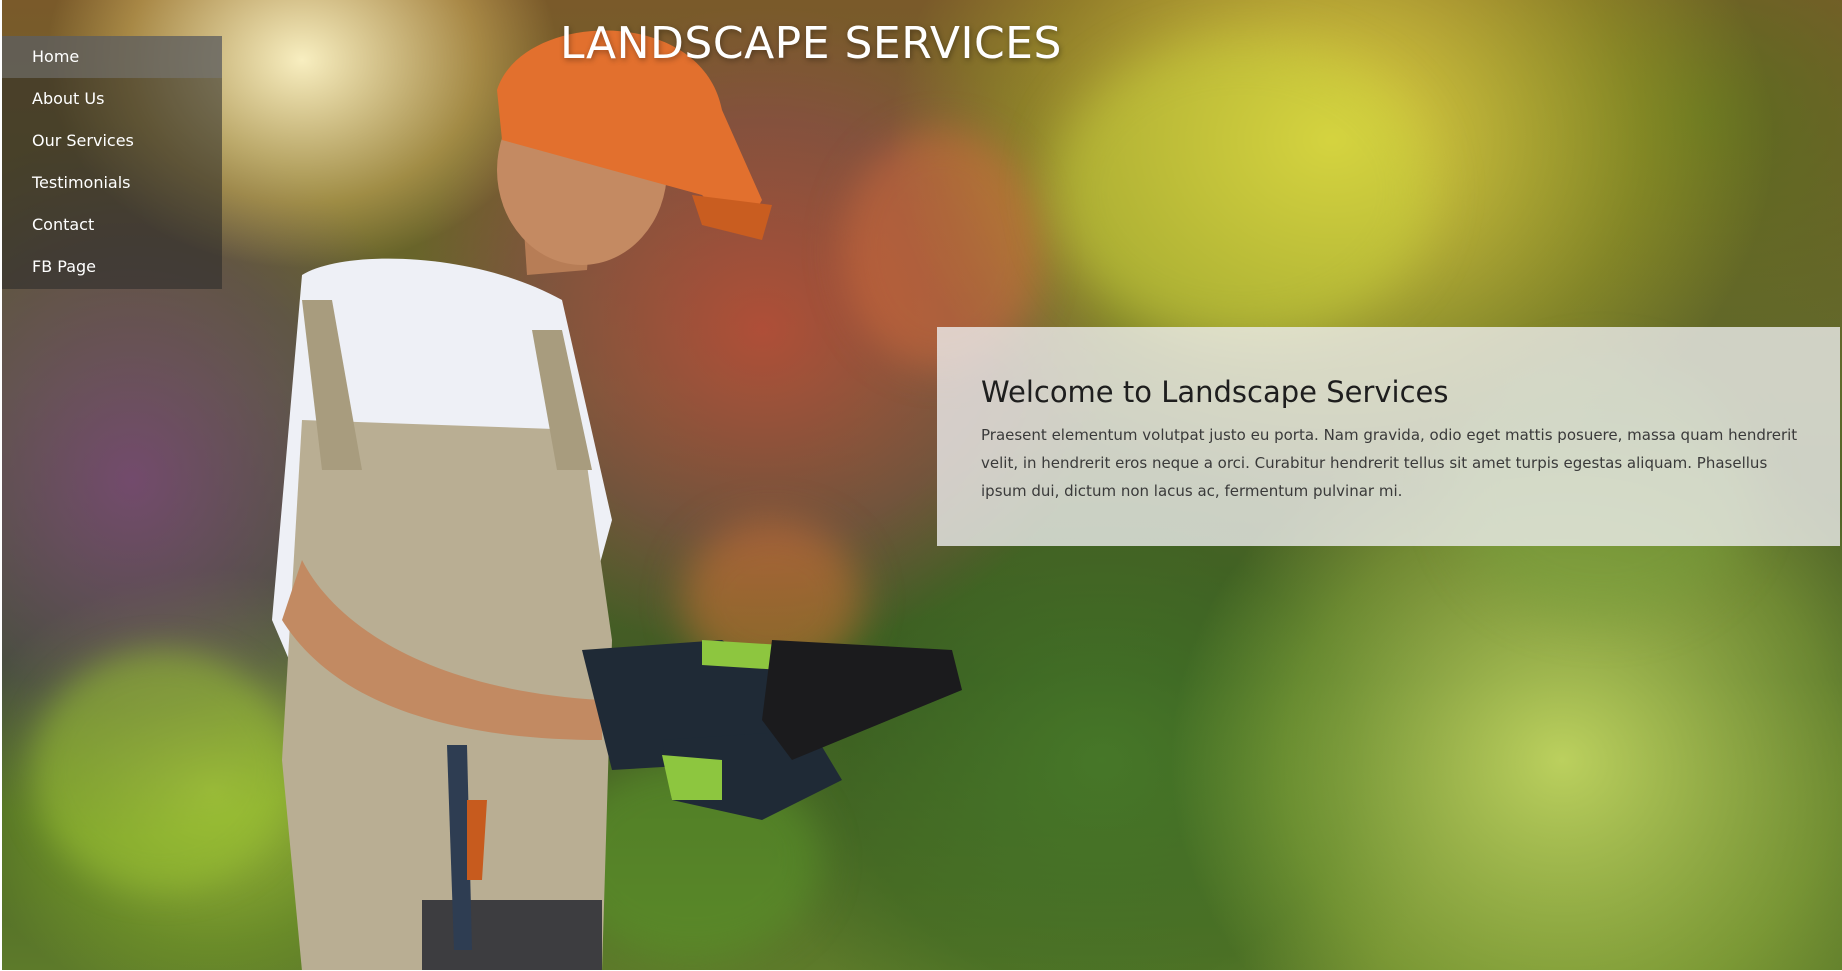  What do you see at coordinates (112, 99) in the screenshot?
I see `nav-item-about-us: About Us` at bounding box center [112, 99].